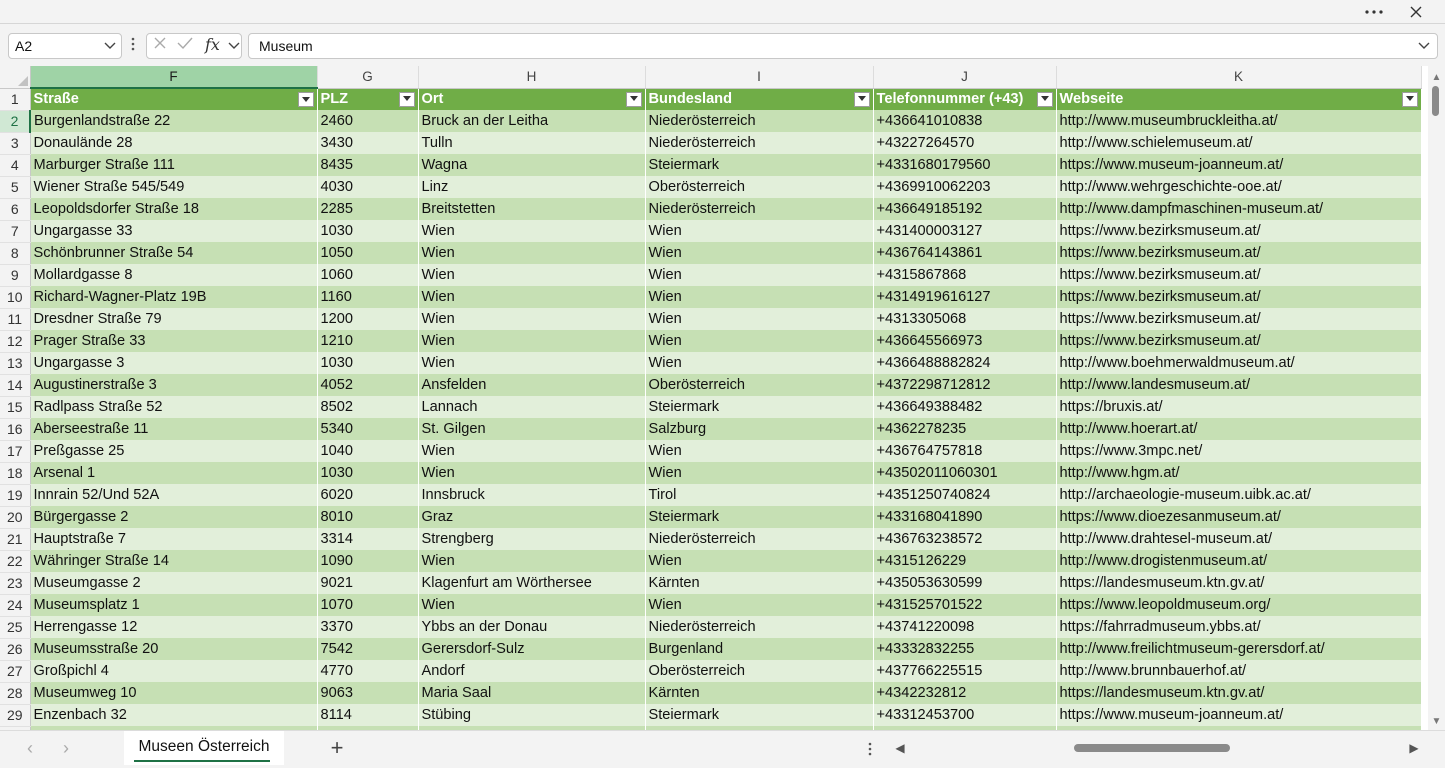 This screenshot has width=1445, height=768. Describe the element at coordinates (234, 46) in the screenshot. I see `chevron-down-icon` at that location.